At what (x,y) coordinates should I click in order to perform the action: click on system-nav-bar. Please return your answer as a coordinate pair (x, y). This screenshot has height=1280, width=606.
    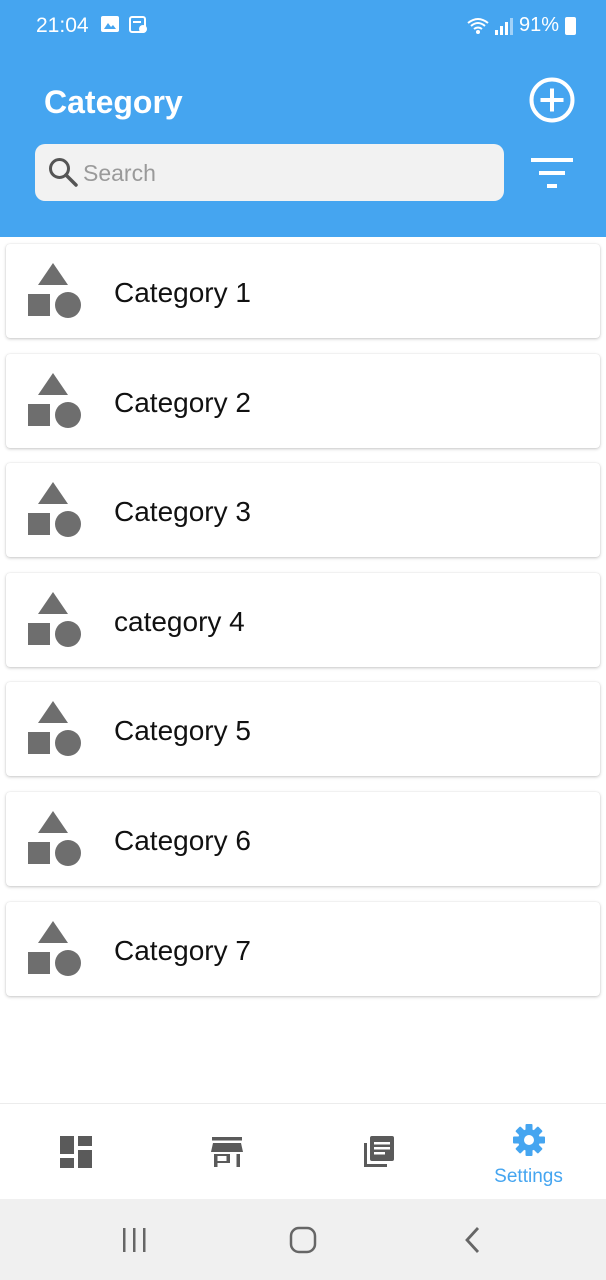
    Looking at the image, I should click on (303, 1239).